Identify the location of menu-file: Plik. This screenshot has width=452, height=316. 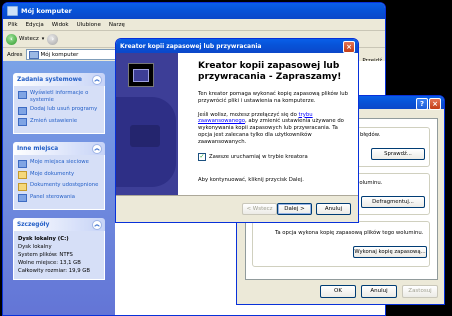
(13, 25).